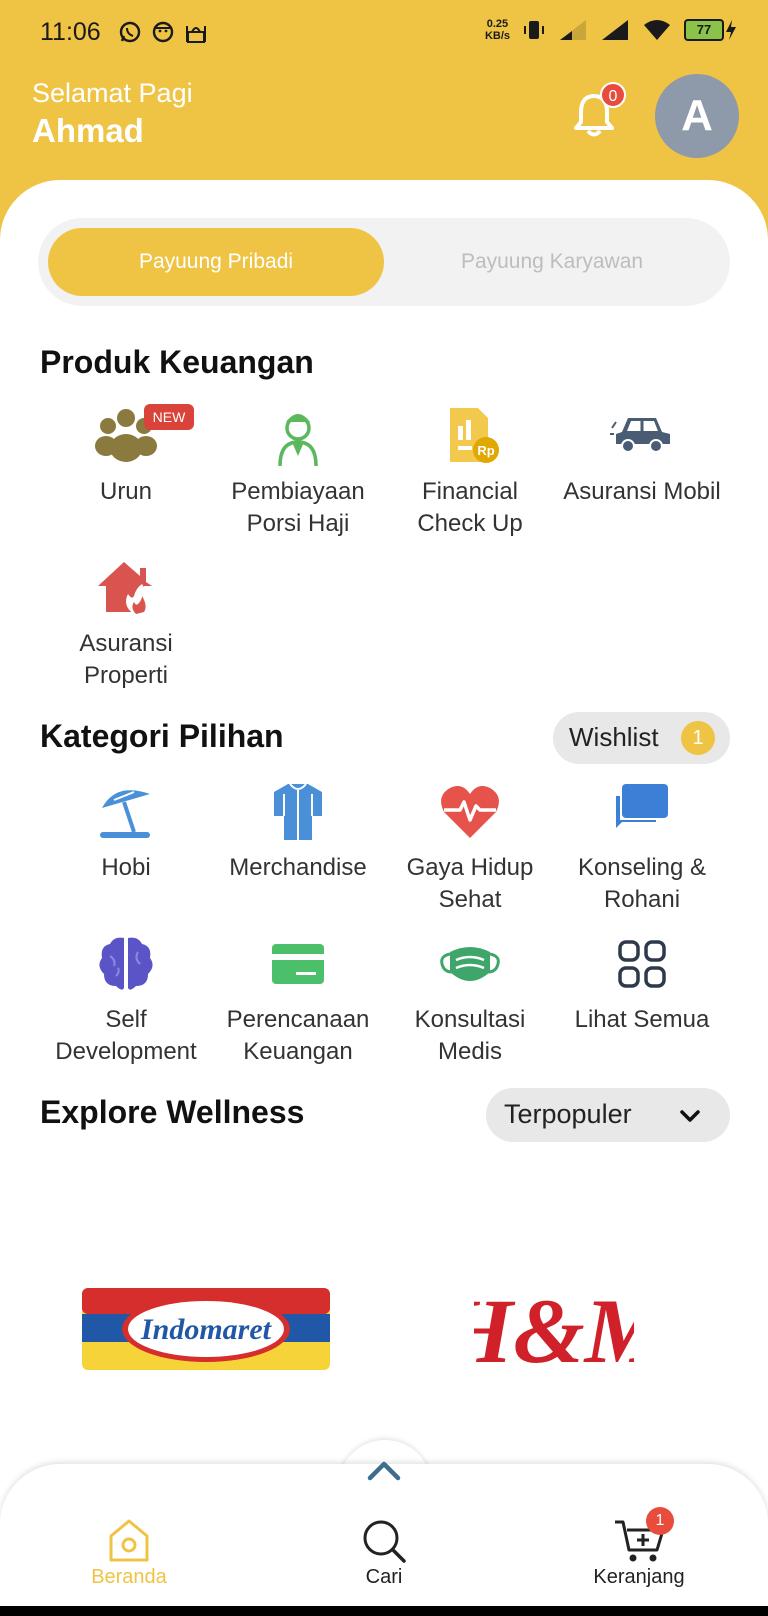  I want to click on nav-cari: Cari, so click(384, 1553).